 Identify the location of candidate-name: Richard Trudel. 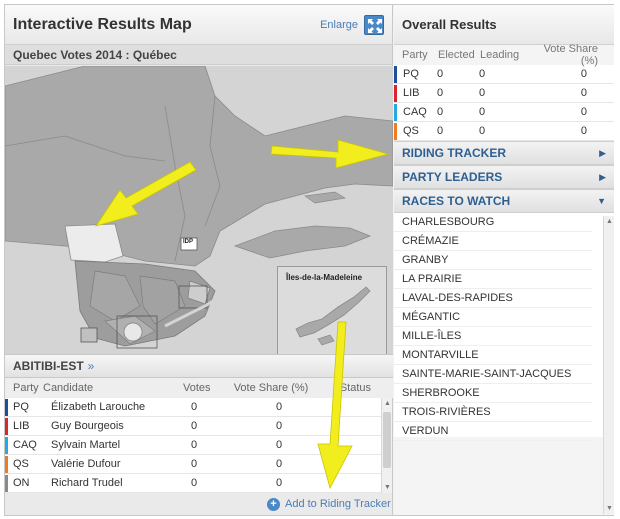
(87, 483).